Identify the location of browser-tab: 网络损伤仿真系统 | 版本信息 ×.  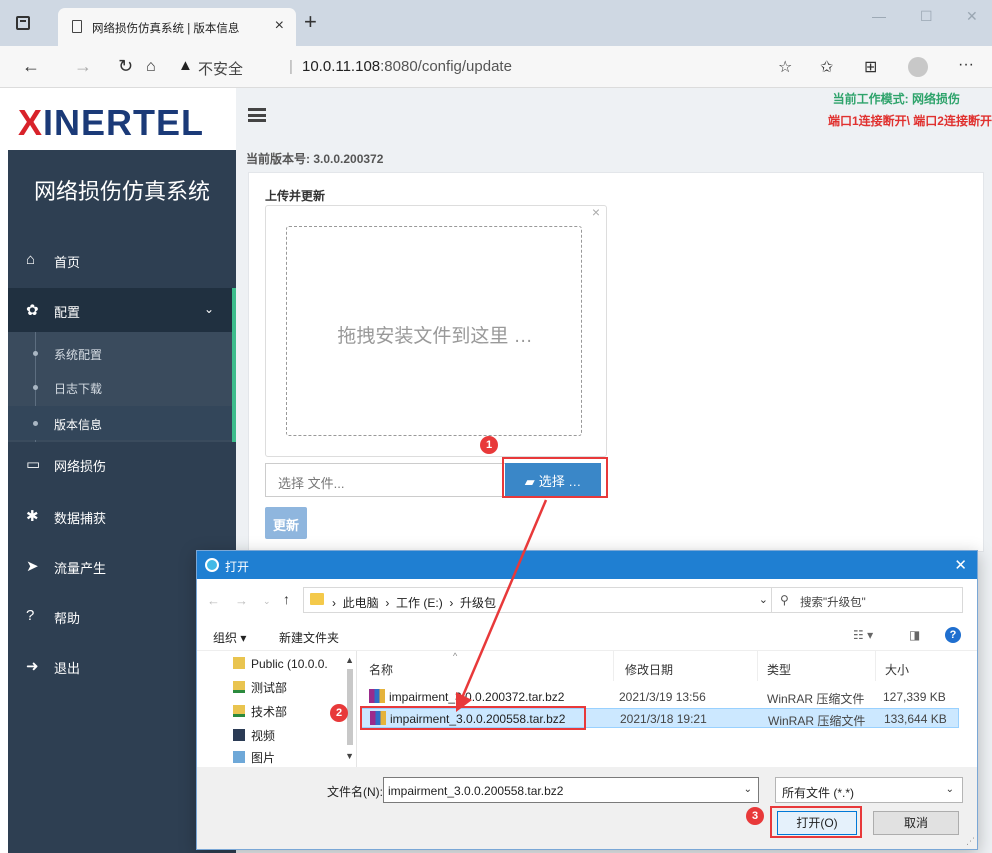
(177, 27).